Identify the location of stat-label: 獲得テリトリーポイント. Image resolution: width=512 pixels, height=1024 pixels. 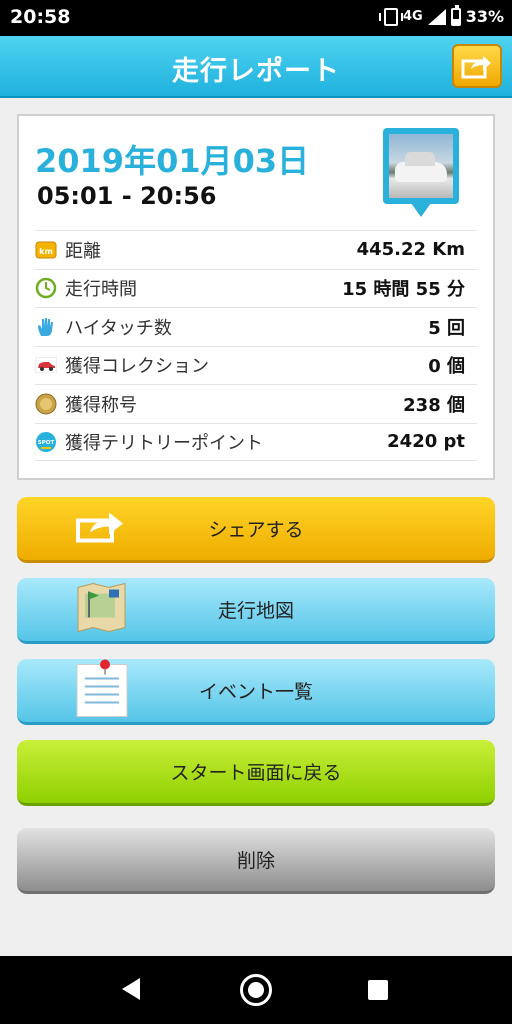
(164, 443).